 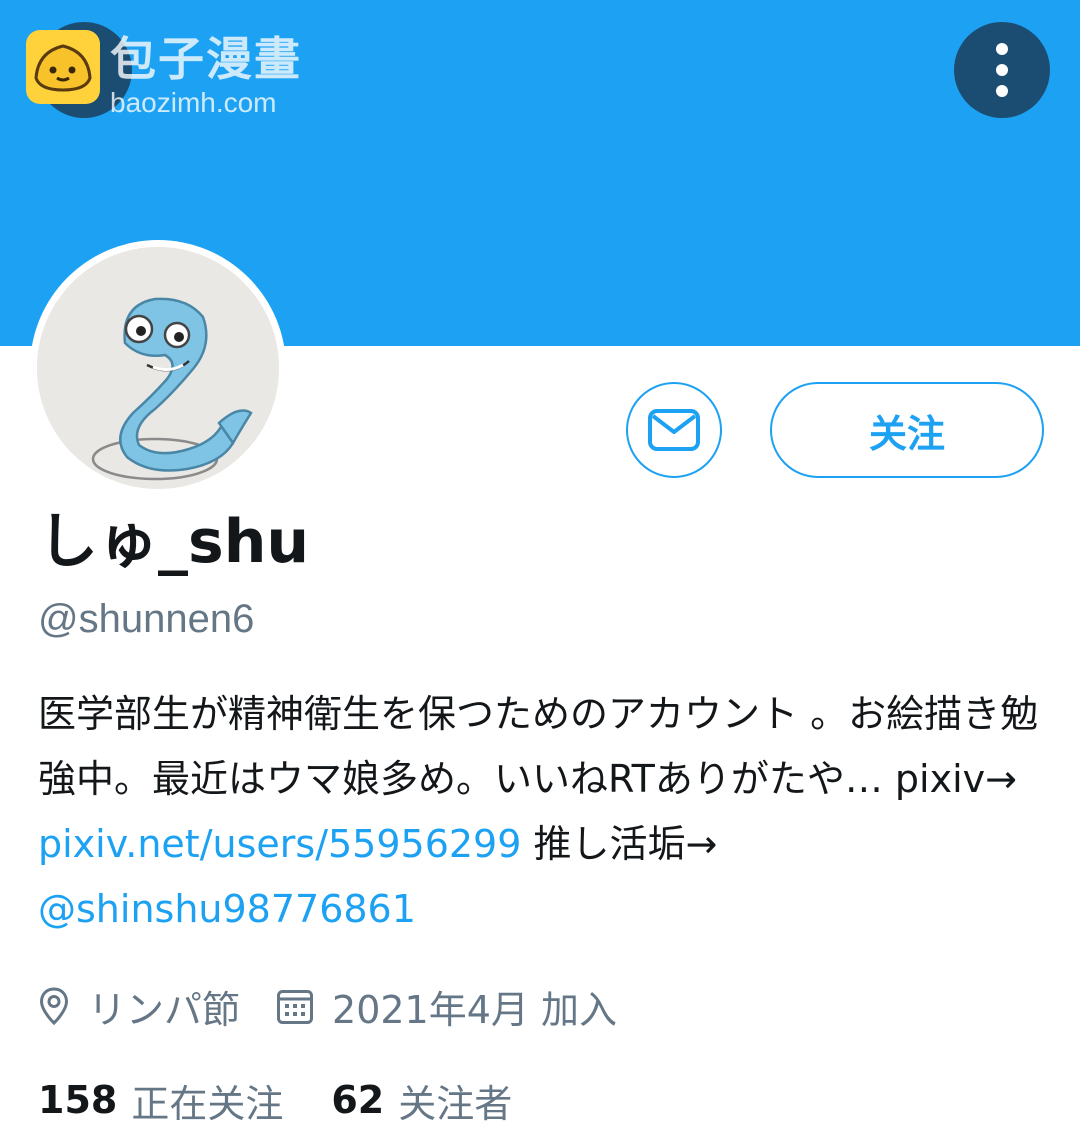 What do you see at coordinates (295, 1007) in the screenshot?
I see `calendar-icon` at bounding box center [295, 1007].